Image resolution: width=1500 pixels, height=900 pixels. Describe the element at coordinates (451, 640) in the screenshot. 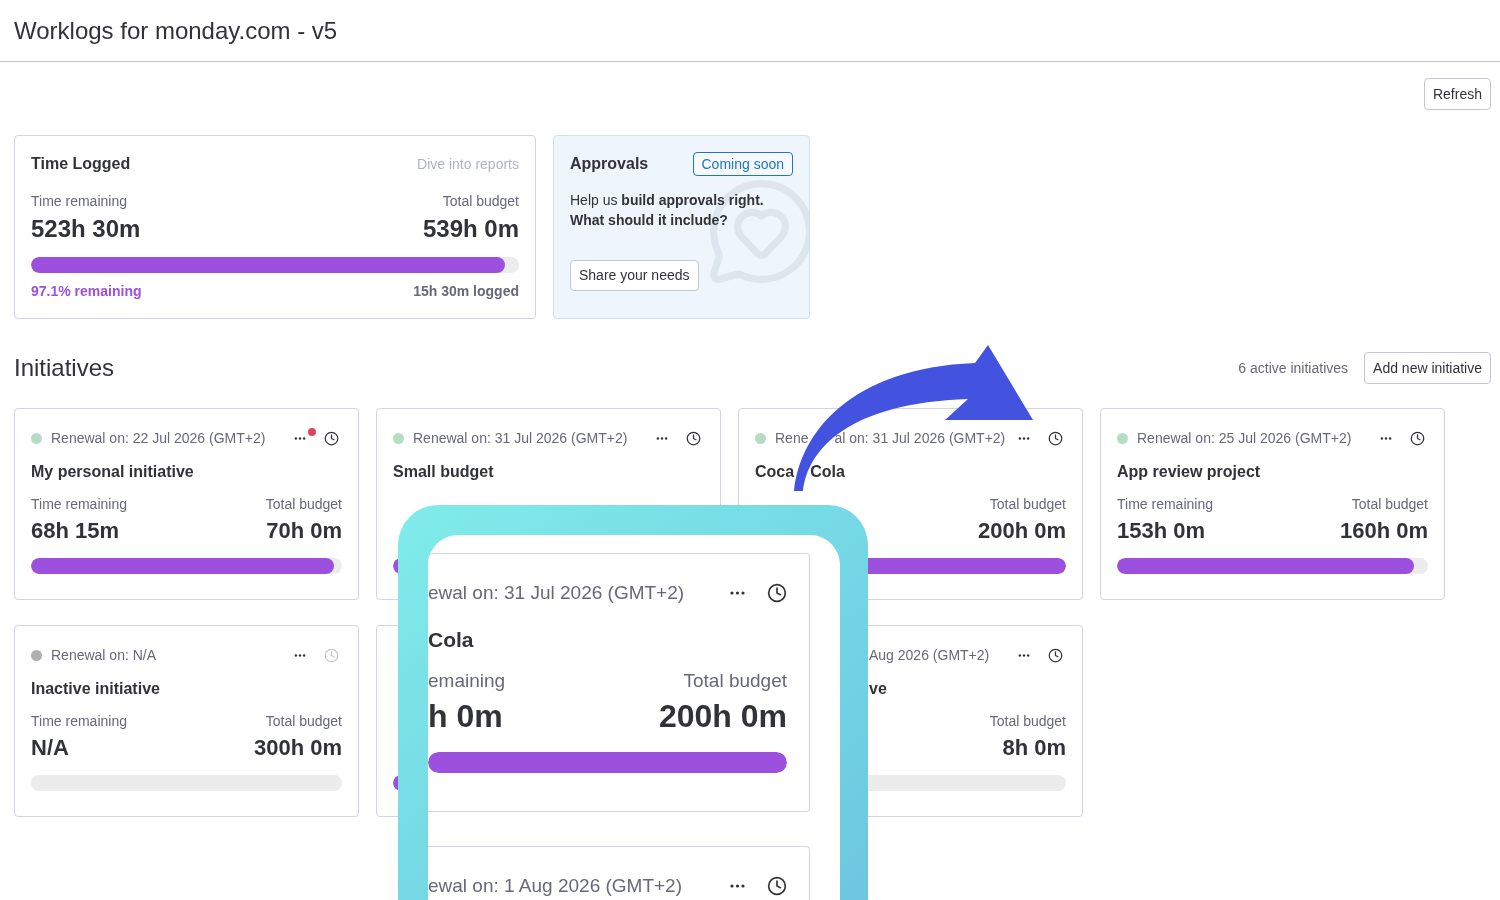

I see `initiative-name: Cola` at that location.